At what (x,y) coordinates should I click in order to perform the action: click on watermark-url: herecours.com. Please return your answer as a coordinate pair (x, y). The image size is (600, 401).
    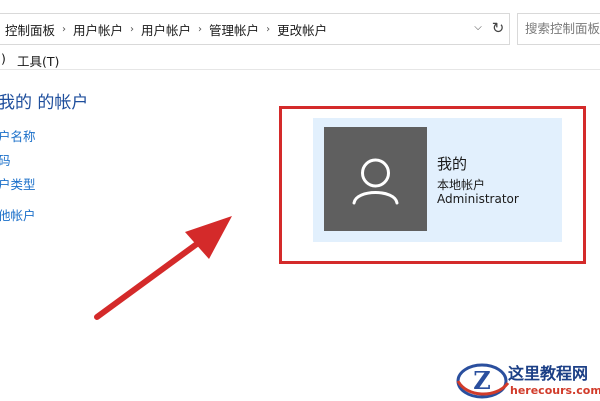
    Looking at the image, I should click on (555, 390).